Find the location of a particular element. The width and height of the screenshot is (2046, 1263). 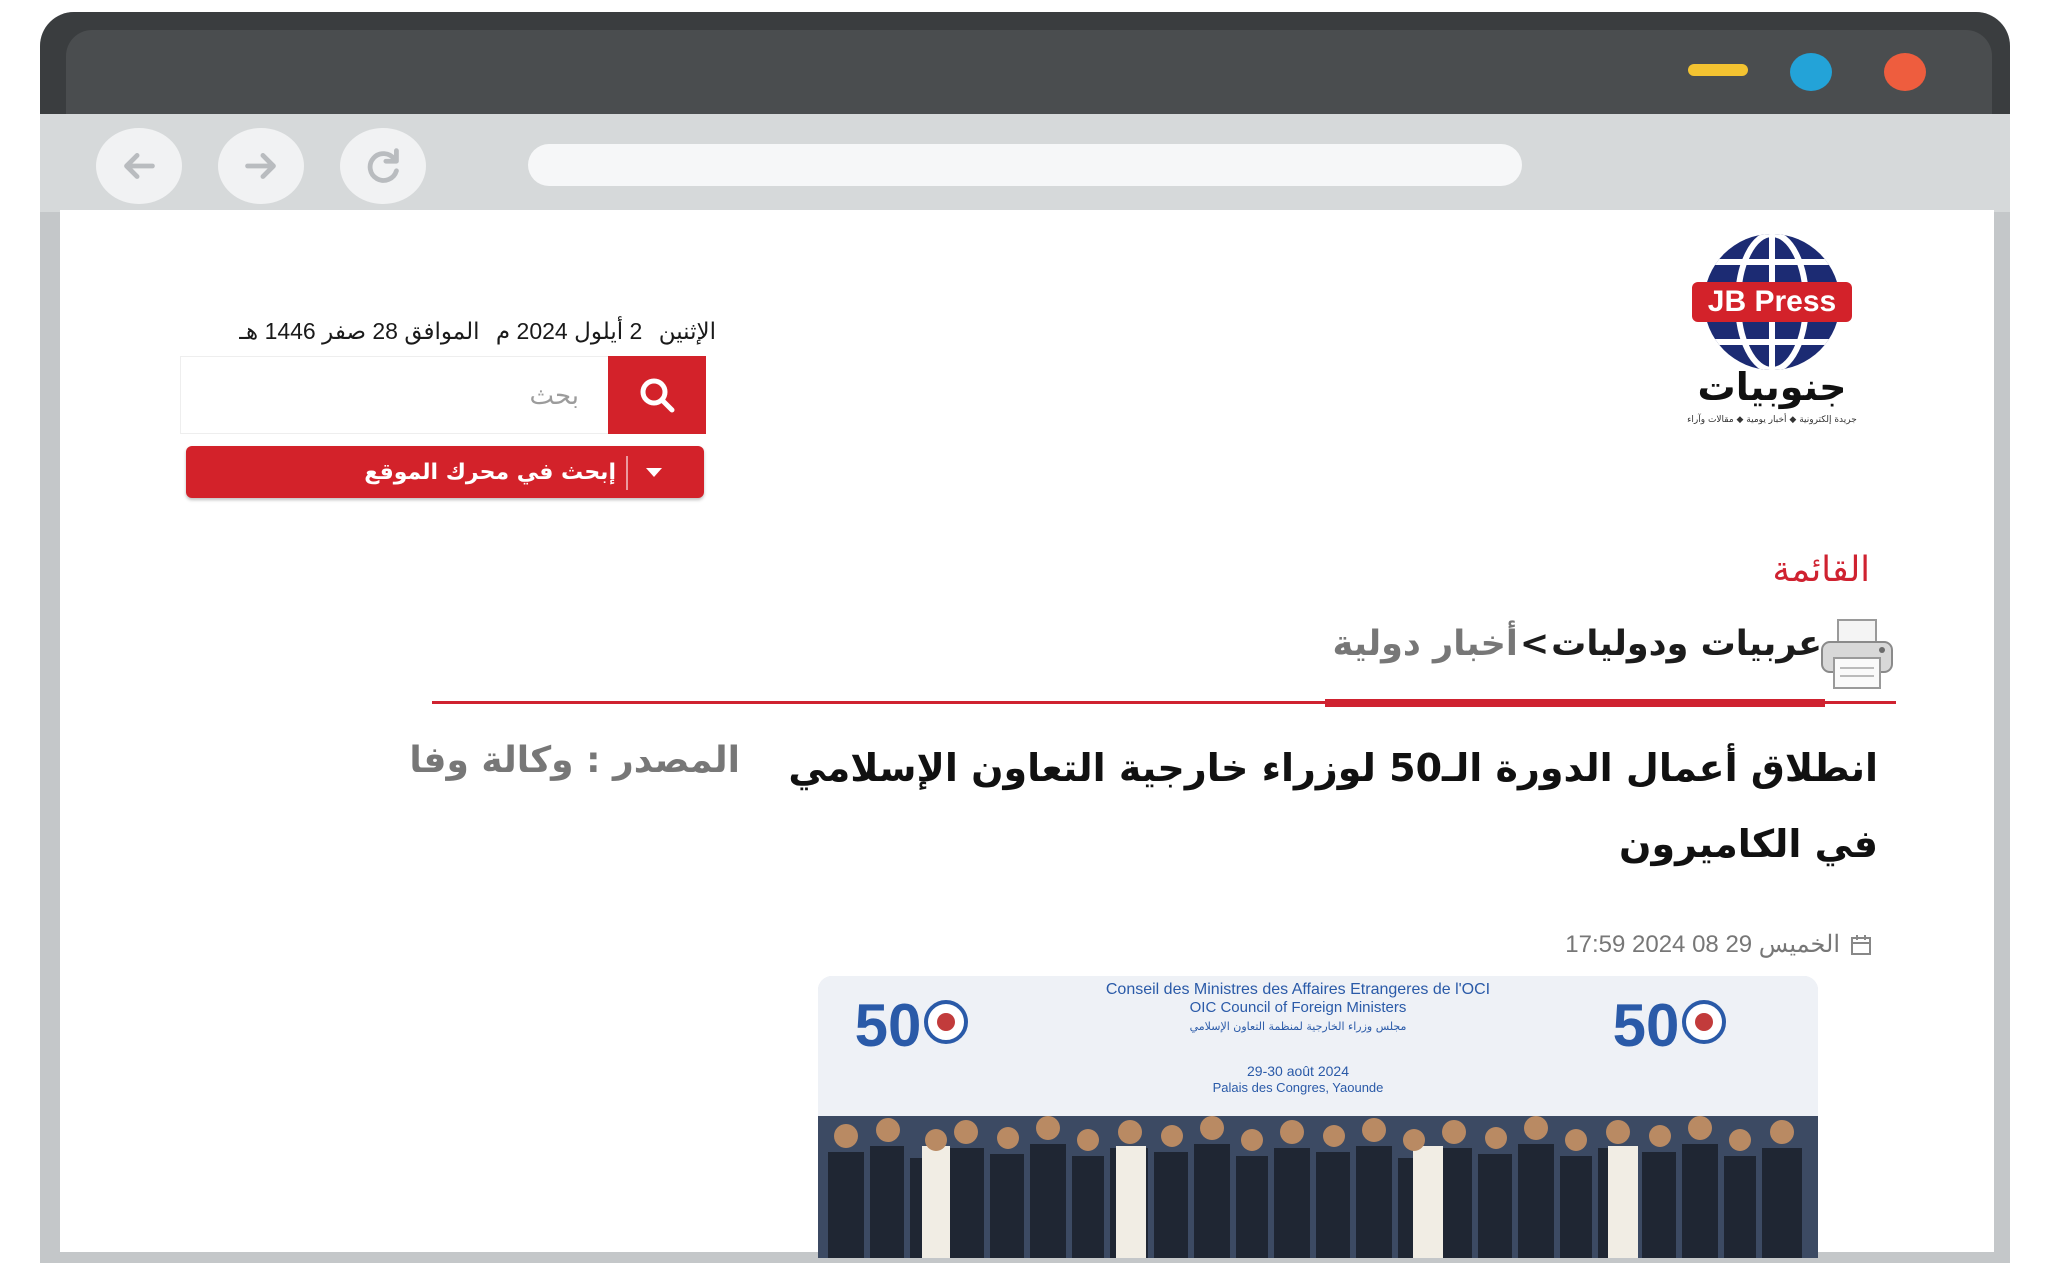

breadcrumb-subcategory: أخبار دولية is located at coordinates (1424, 644).